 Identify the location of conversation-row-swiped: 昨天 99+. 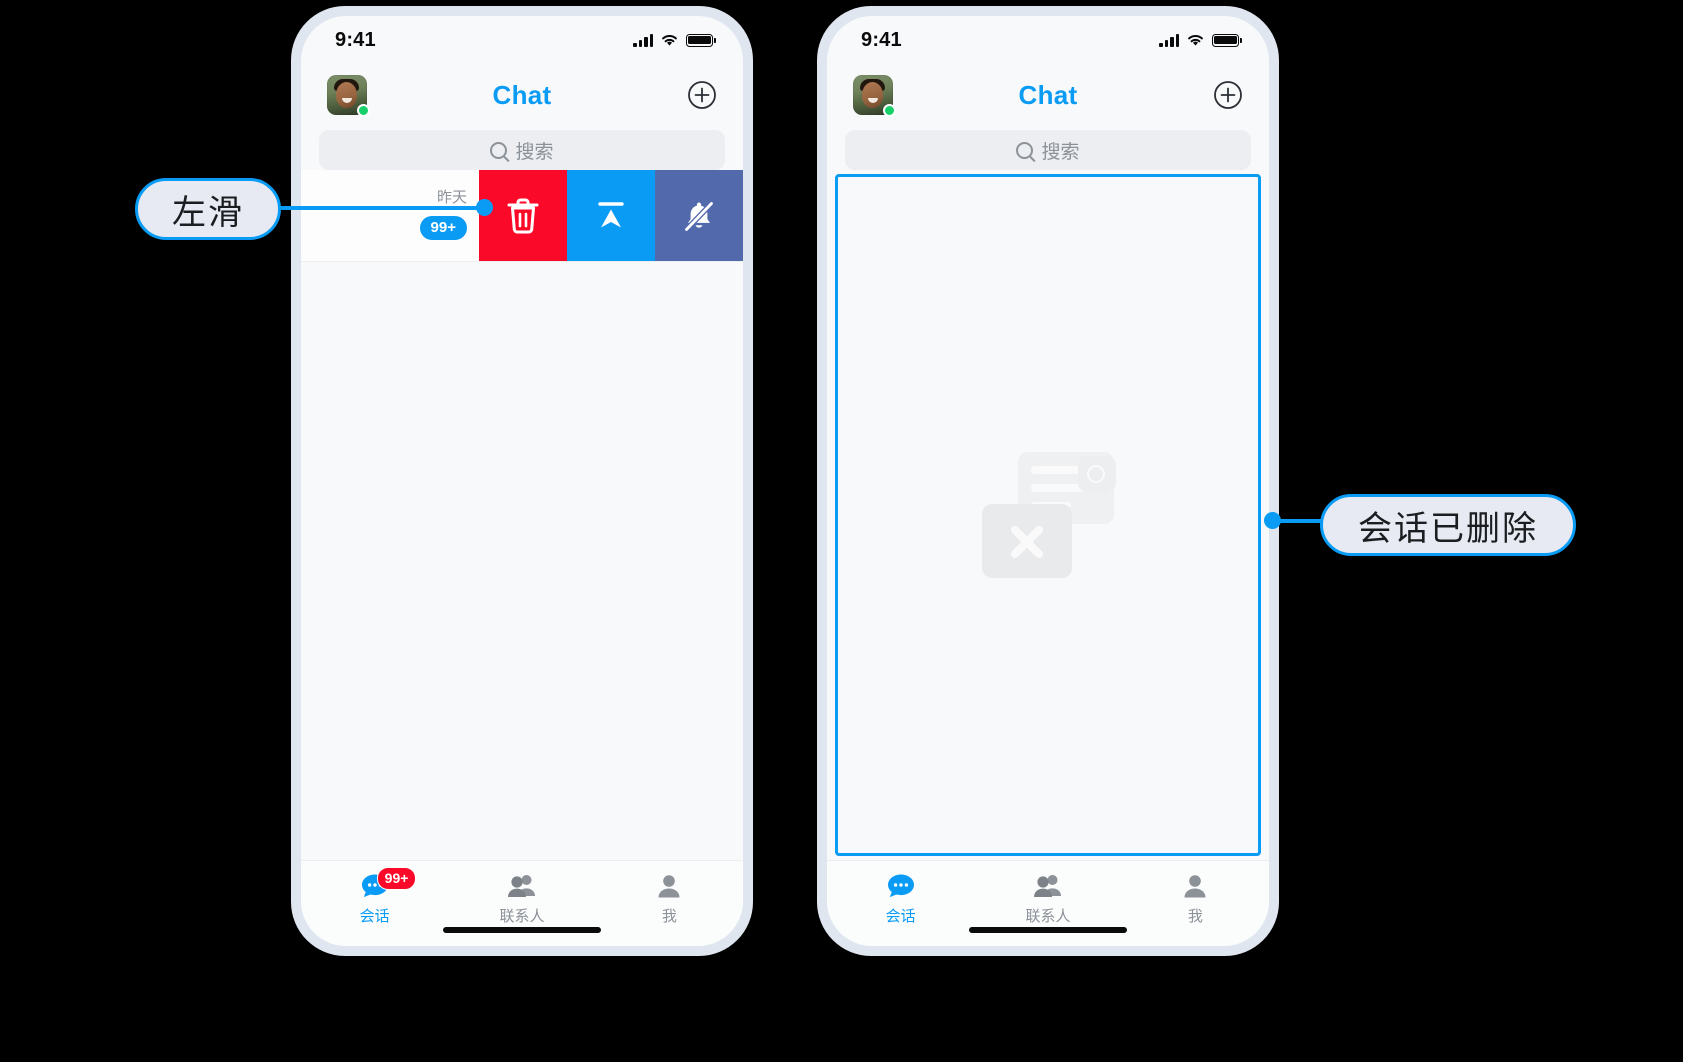
(522, 216).